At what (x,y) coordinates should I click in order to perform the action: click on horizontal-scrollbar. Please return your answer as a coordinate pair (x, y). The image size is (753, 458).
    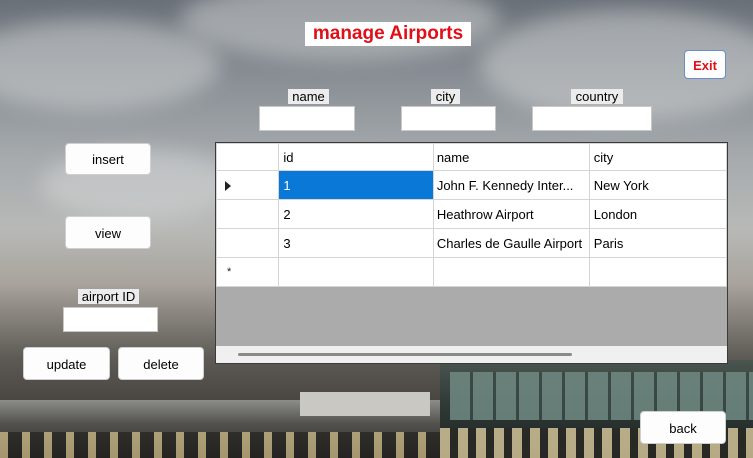
    Looking at the image, I should click on (471, 354).